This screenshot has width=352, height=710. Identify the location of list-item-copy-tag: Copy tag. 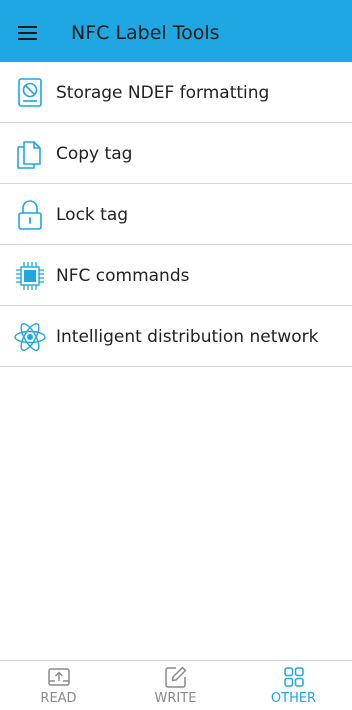
(176, 153).